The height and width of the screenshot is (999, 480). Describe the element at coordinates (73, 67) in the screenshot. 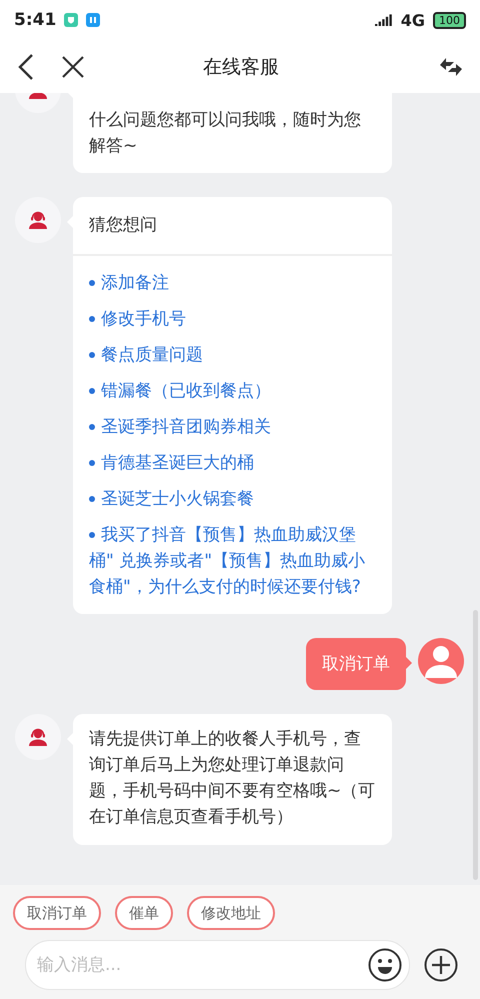

I see `close-button` at that location.